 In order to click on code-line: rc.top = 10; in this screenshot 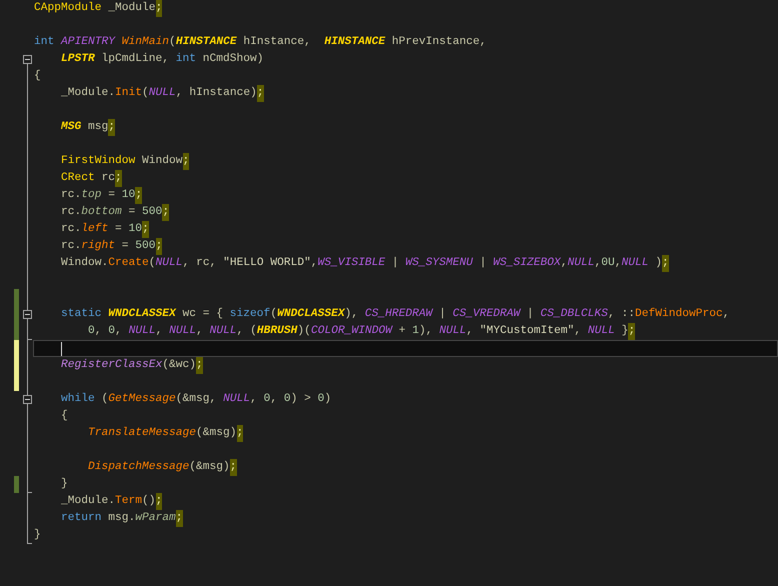, I will do `click(88, 195)`.